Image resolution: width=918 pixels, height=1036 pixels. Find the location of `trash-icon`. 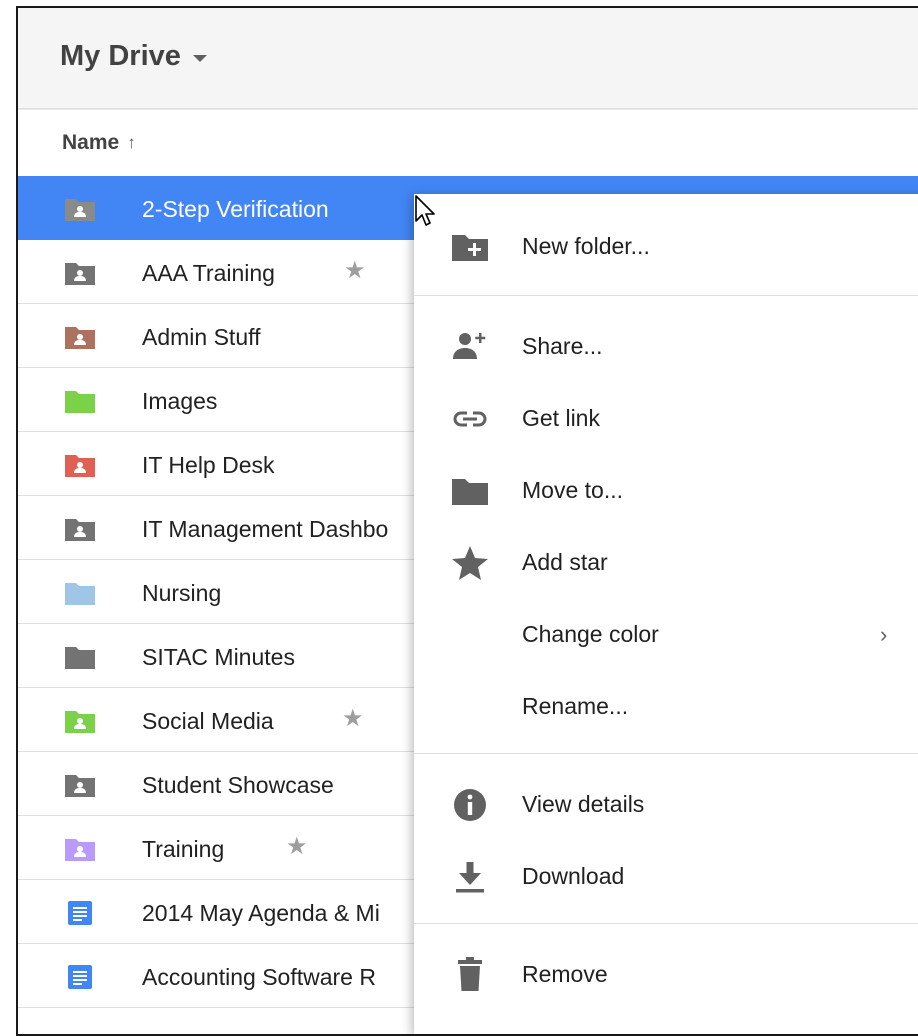

trash-icon is located at coordinates (470, 974).